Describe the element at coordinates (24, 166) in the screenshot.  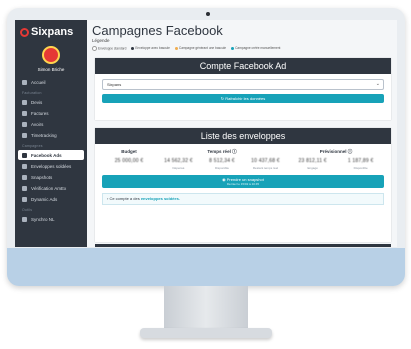
I see `envelope-icon` at that location.